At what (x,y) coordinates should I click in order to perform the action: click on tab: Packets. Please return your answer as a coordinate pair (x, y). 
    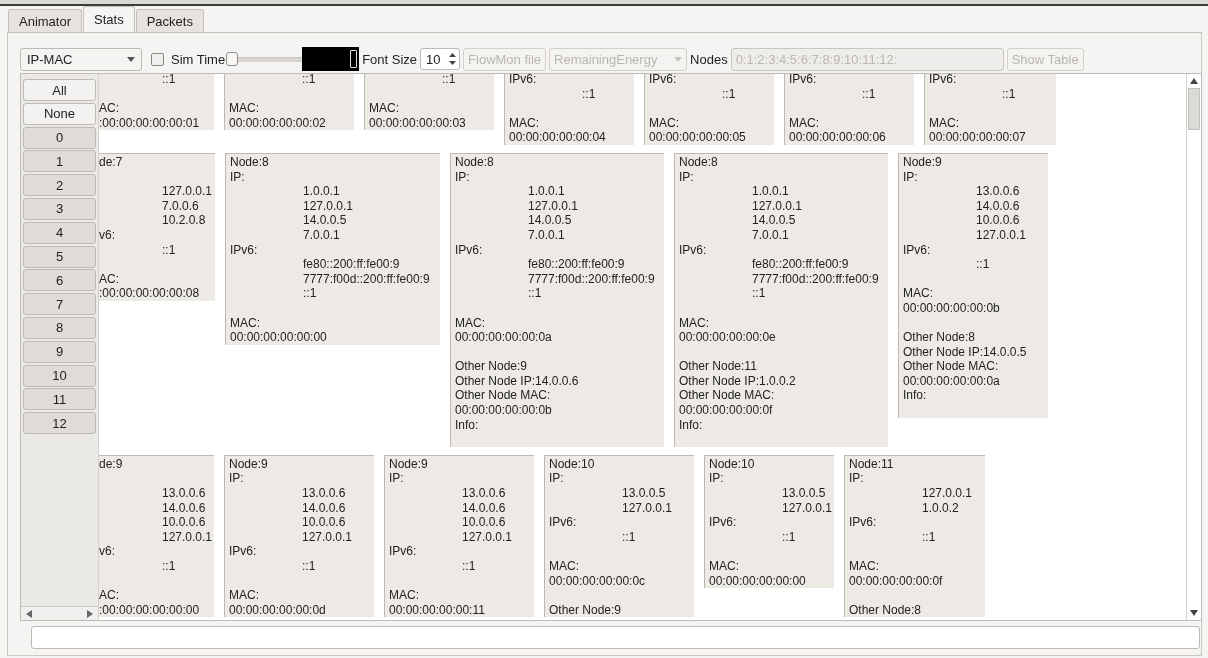
    Looking at the image, I should click on (169, 20).